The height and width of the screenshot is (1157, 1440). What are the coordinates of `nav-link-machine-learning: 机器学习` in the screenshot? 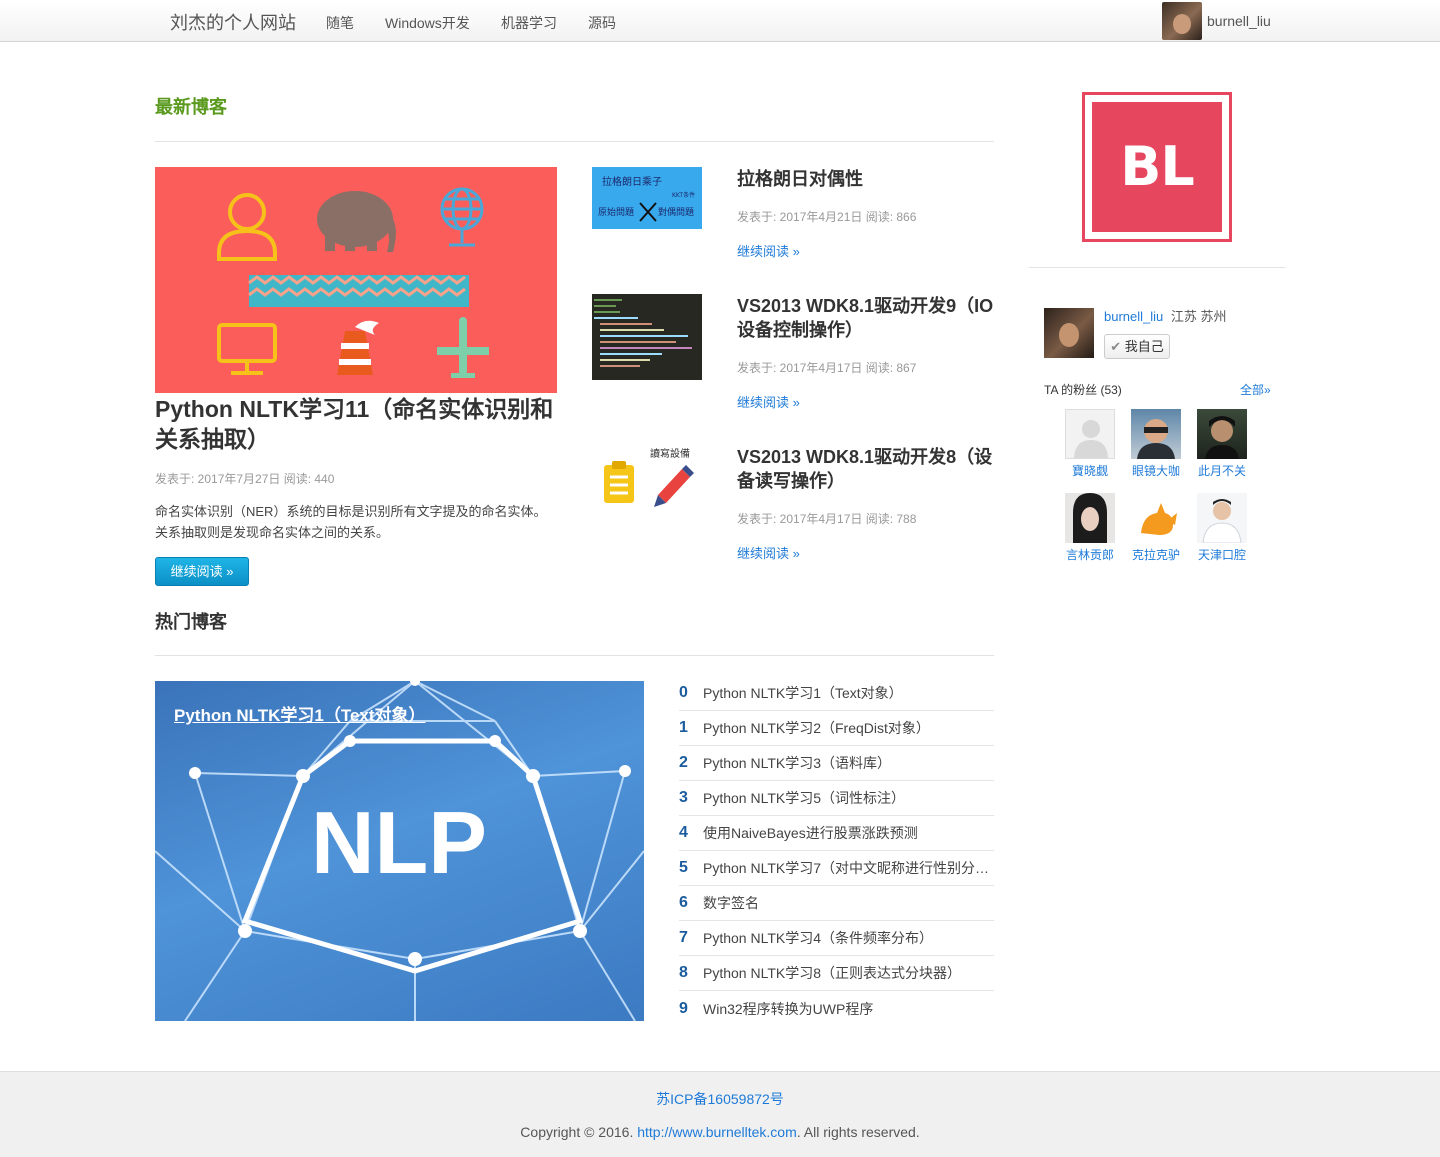 It's located at (529, 23).